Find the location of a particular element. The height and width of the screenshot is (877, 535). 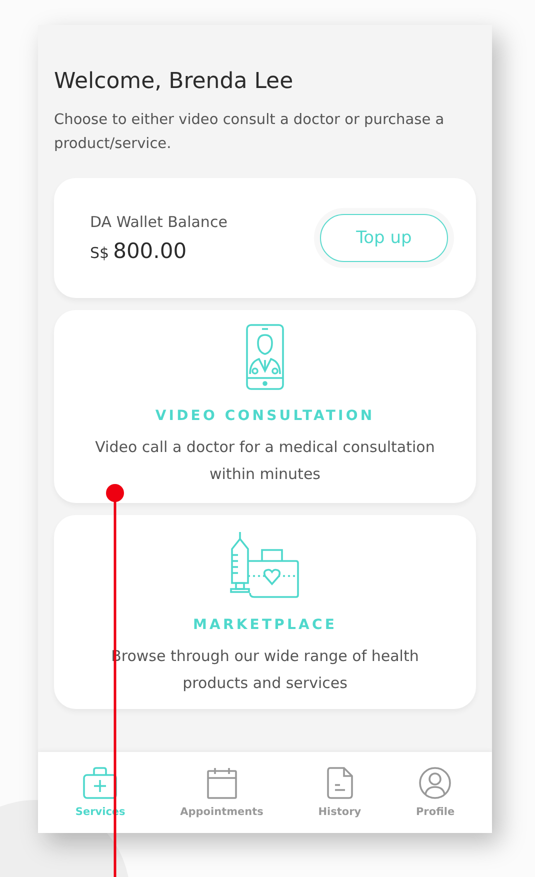

medical-bag-icon is located at coordinates (100, 783).